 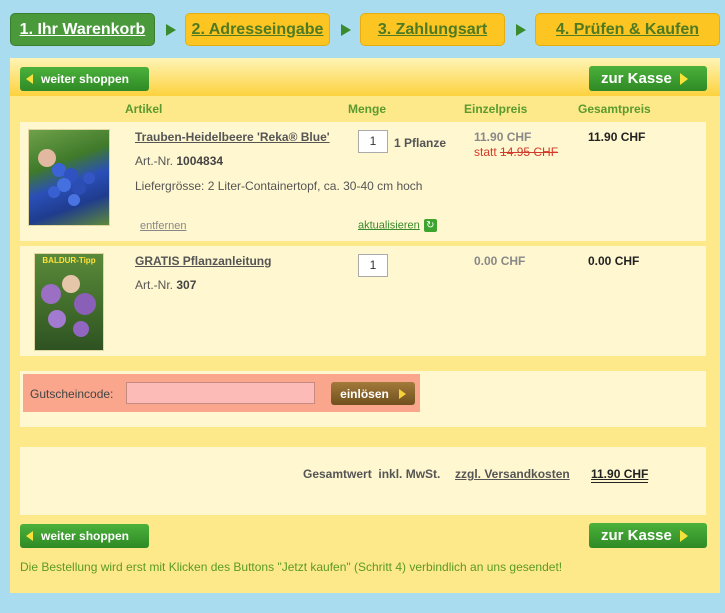 I want to click on refresh-icon: ↻, so click(x=430, y=225).